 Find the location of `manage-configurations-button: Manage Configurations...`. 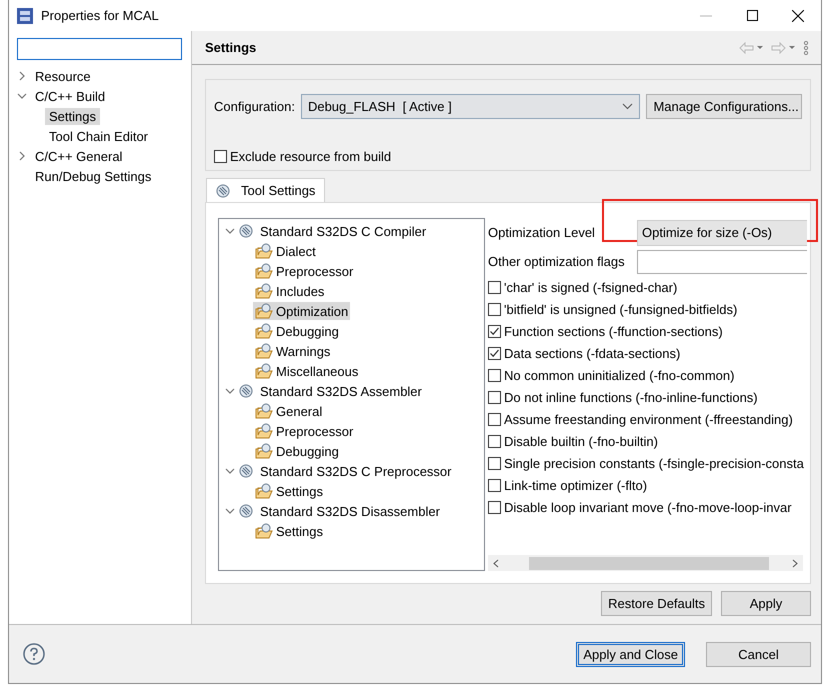

manage-configurations-button: Manage Configurations... is located at coordinates (724, 106).